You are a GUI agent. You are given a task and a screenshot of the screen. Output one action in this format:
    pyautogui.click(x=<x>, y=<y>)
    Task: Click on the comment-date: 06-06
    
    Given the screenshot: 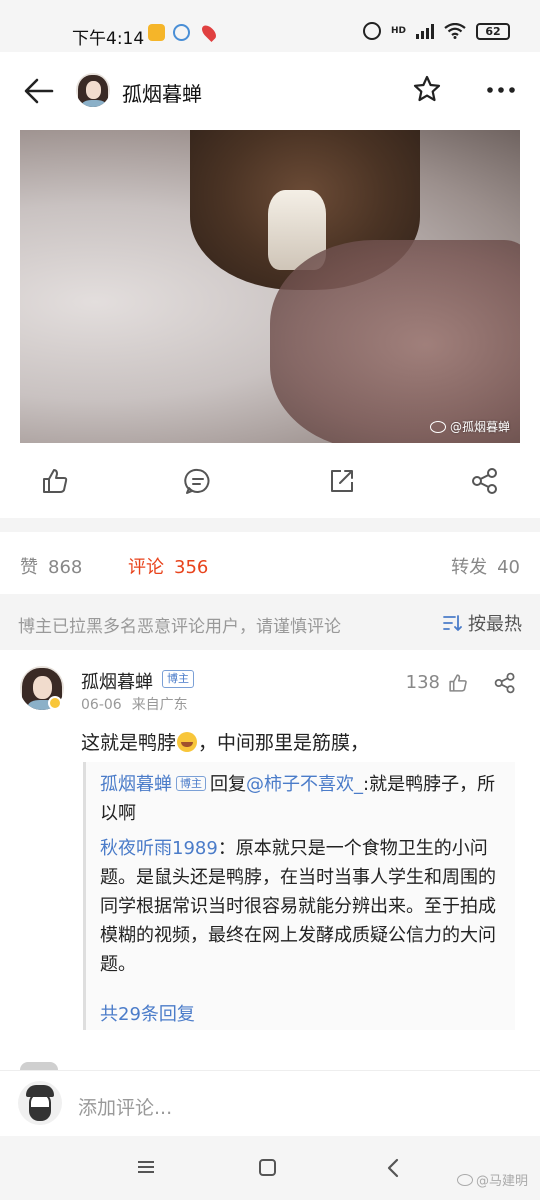 What is the action you would take?
    pyautogui.click(x=101, y=705)
    